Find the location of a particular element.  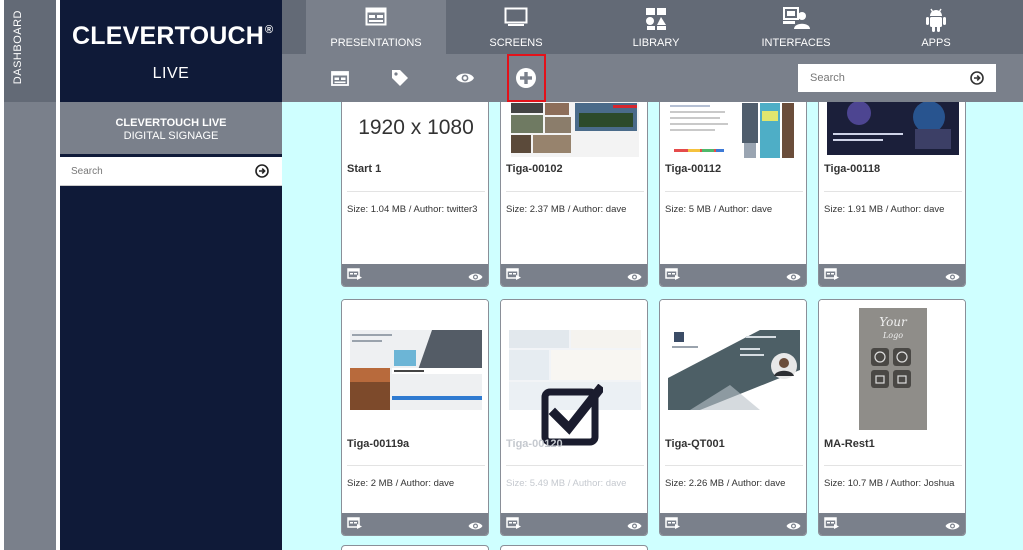

sidebar-subtitle: DIGITAL SIGNAGE is located at coordinates (171, 136).